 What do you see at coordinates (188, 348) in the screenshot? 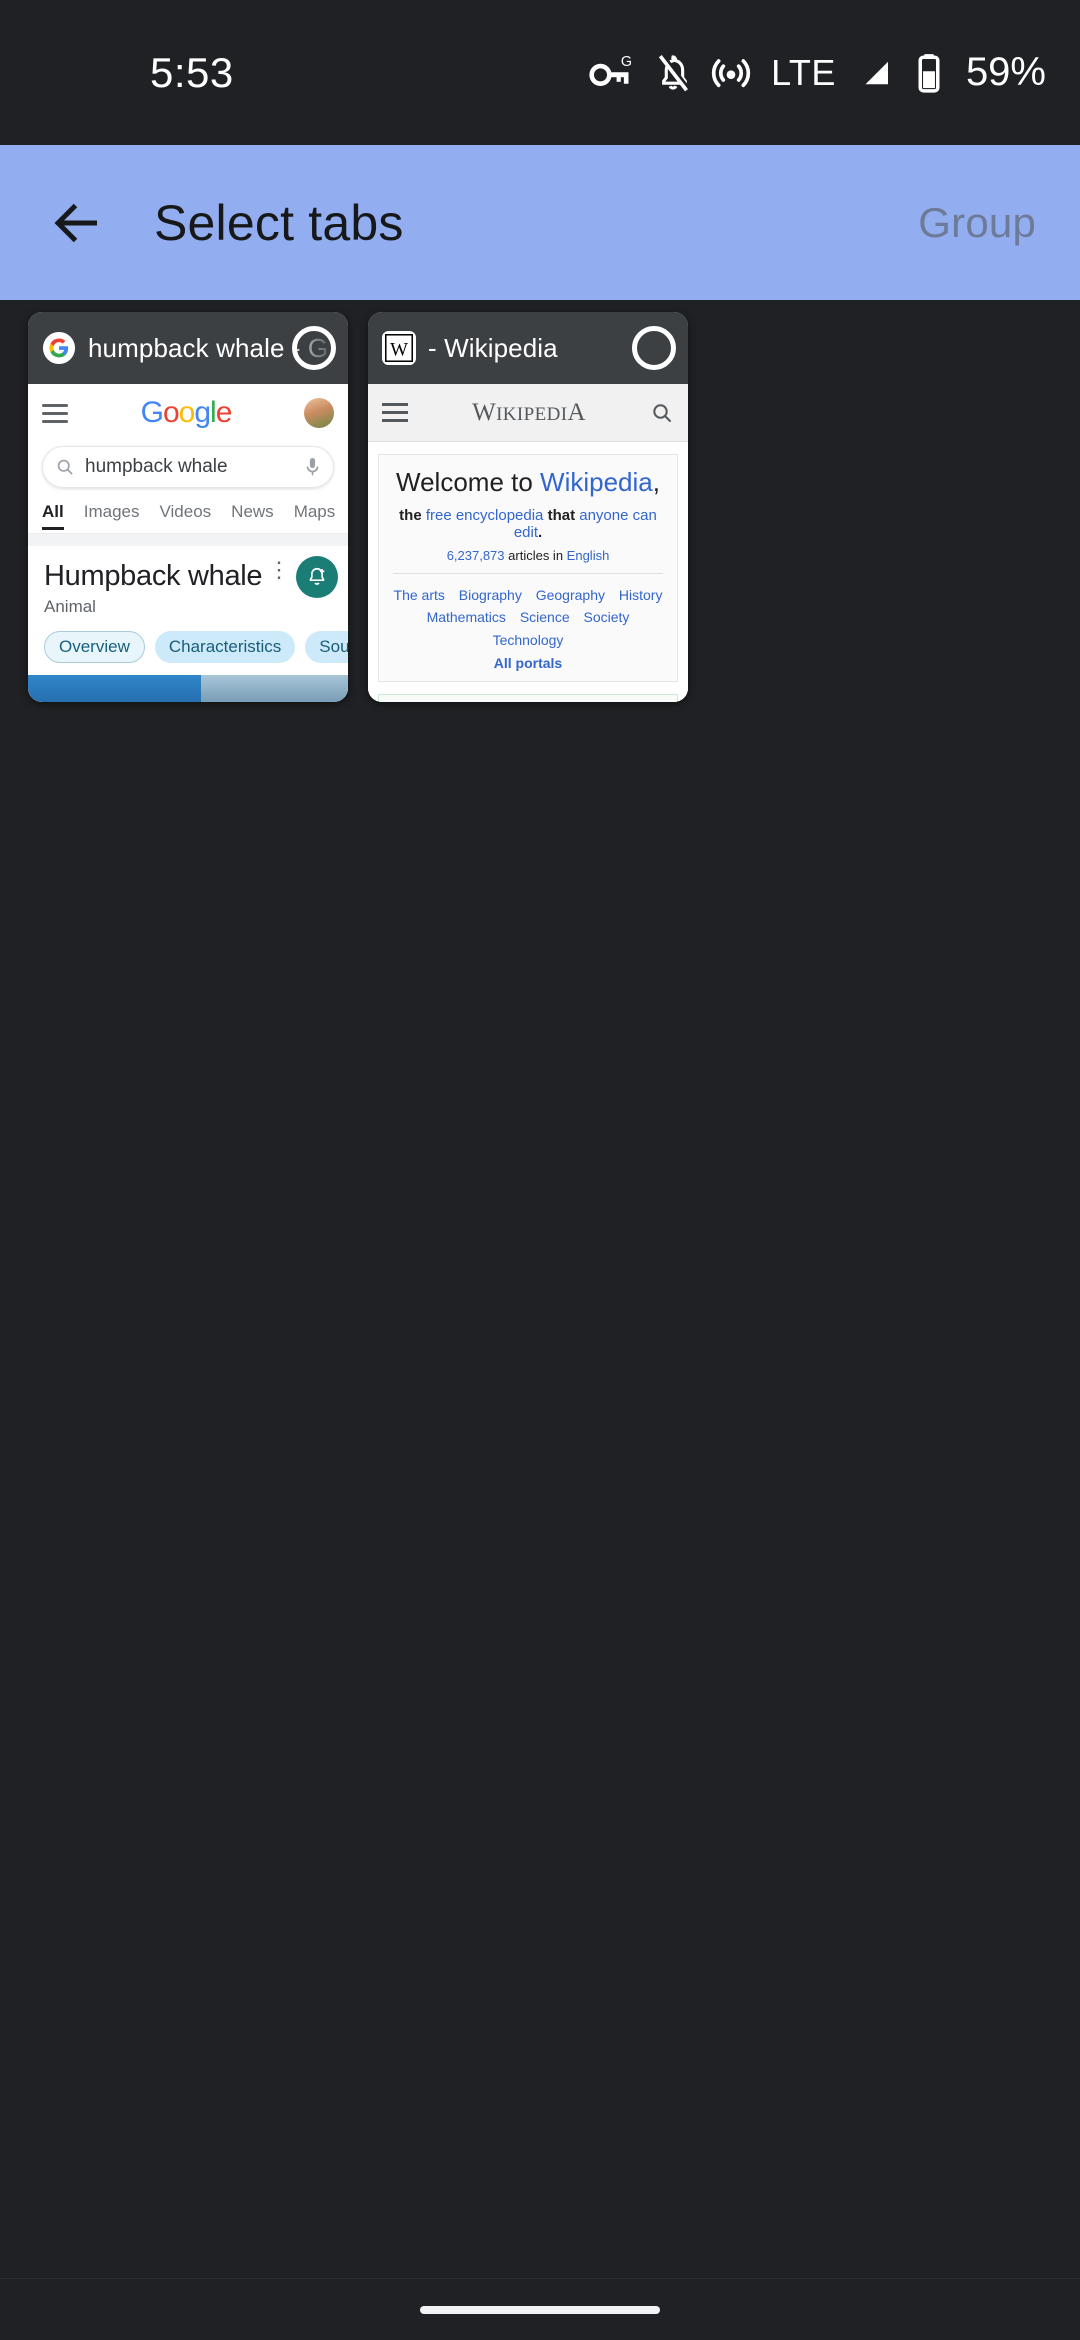
I see `tab-card-header: humpback whale - G` at bounding box center [188, 348].